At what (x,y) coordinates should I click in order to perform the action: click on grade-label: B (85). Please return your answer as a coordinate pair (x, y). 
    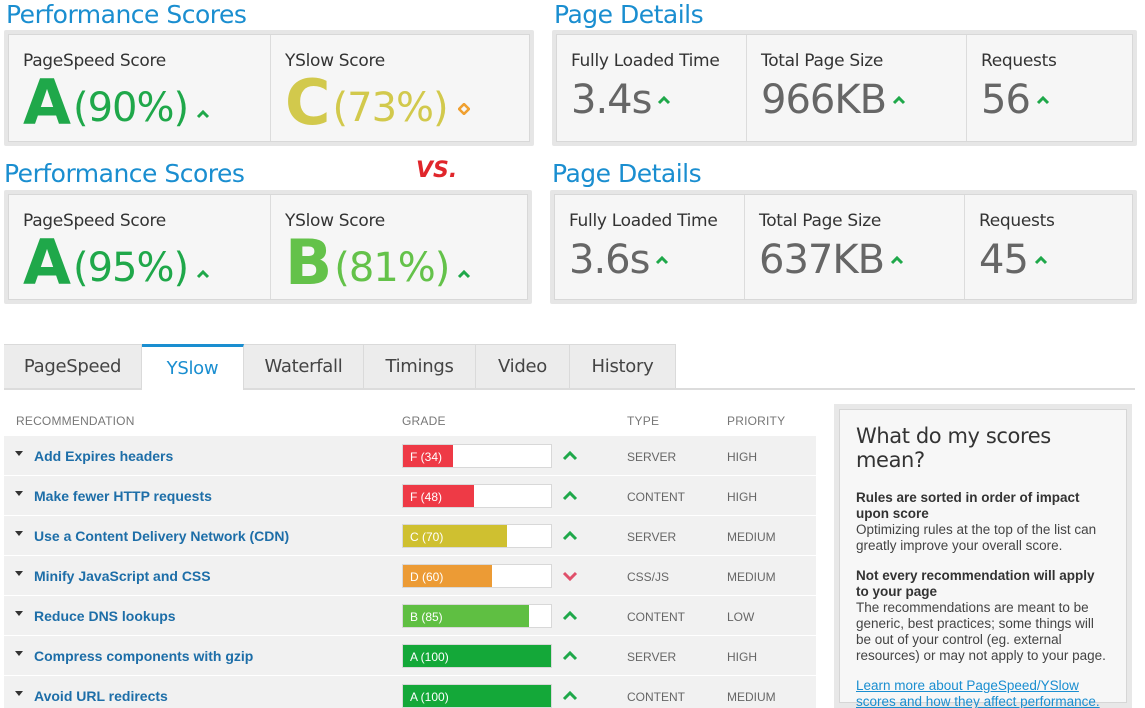
    Looking at the image, I should click on (426, 617).